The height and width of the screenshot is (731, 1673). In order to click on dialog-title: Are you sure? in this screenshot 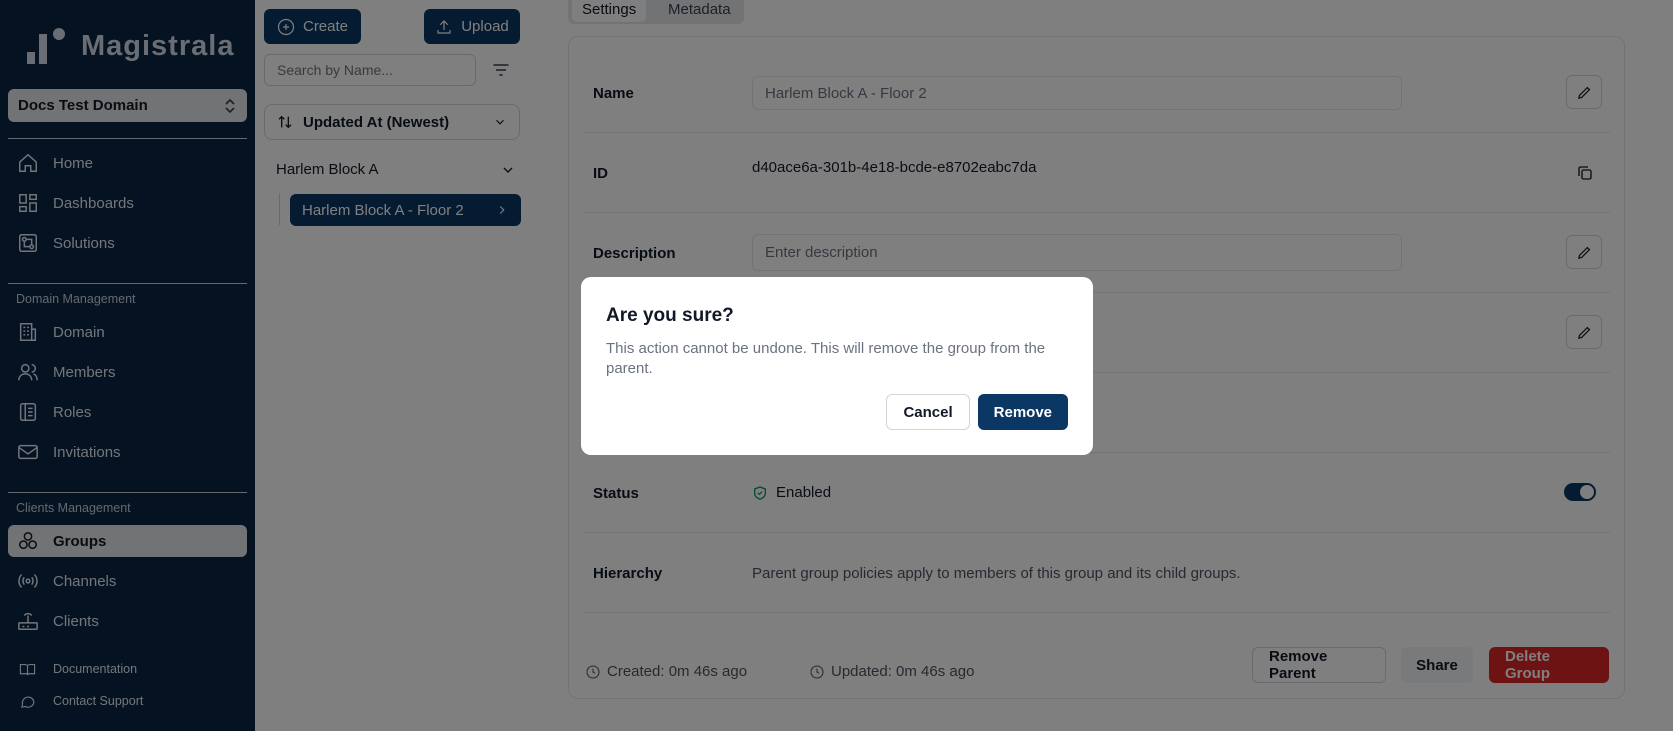, I will do `click(670, 315)`.